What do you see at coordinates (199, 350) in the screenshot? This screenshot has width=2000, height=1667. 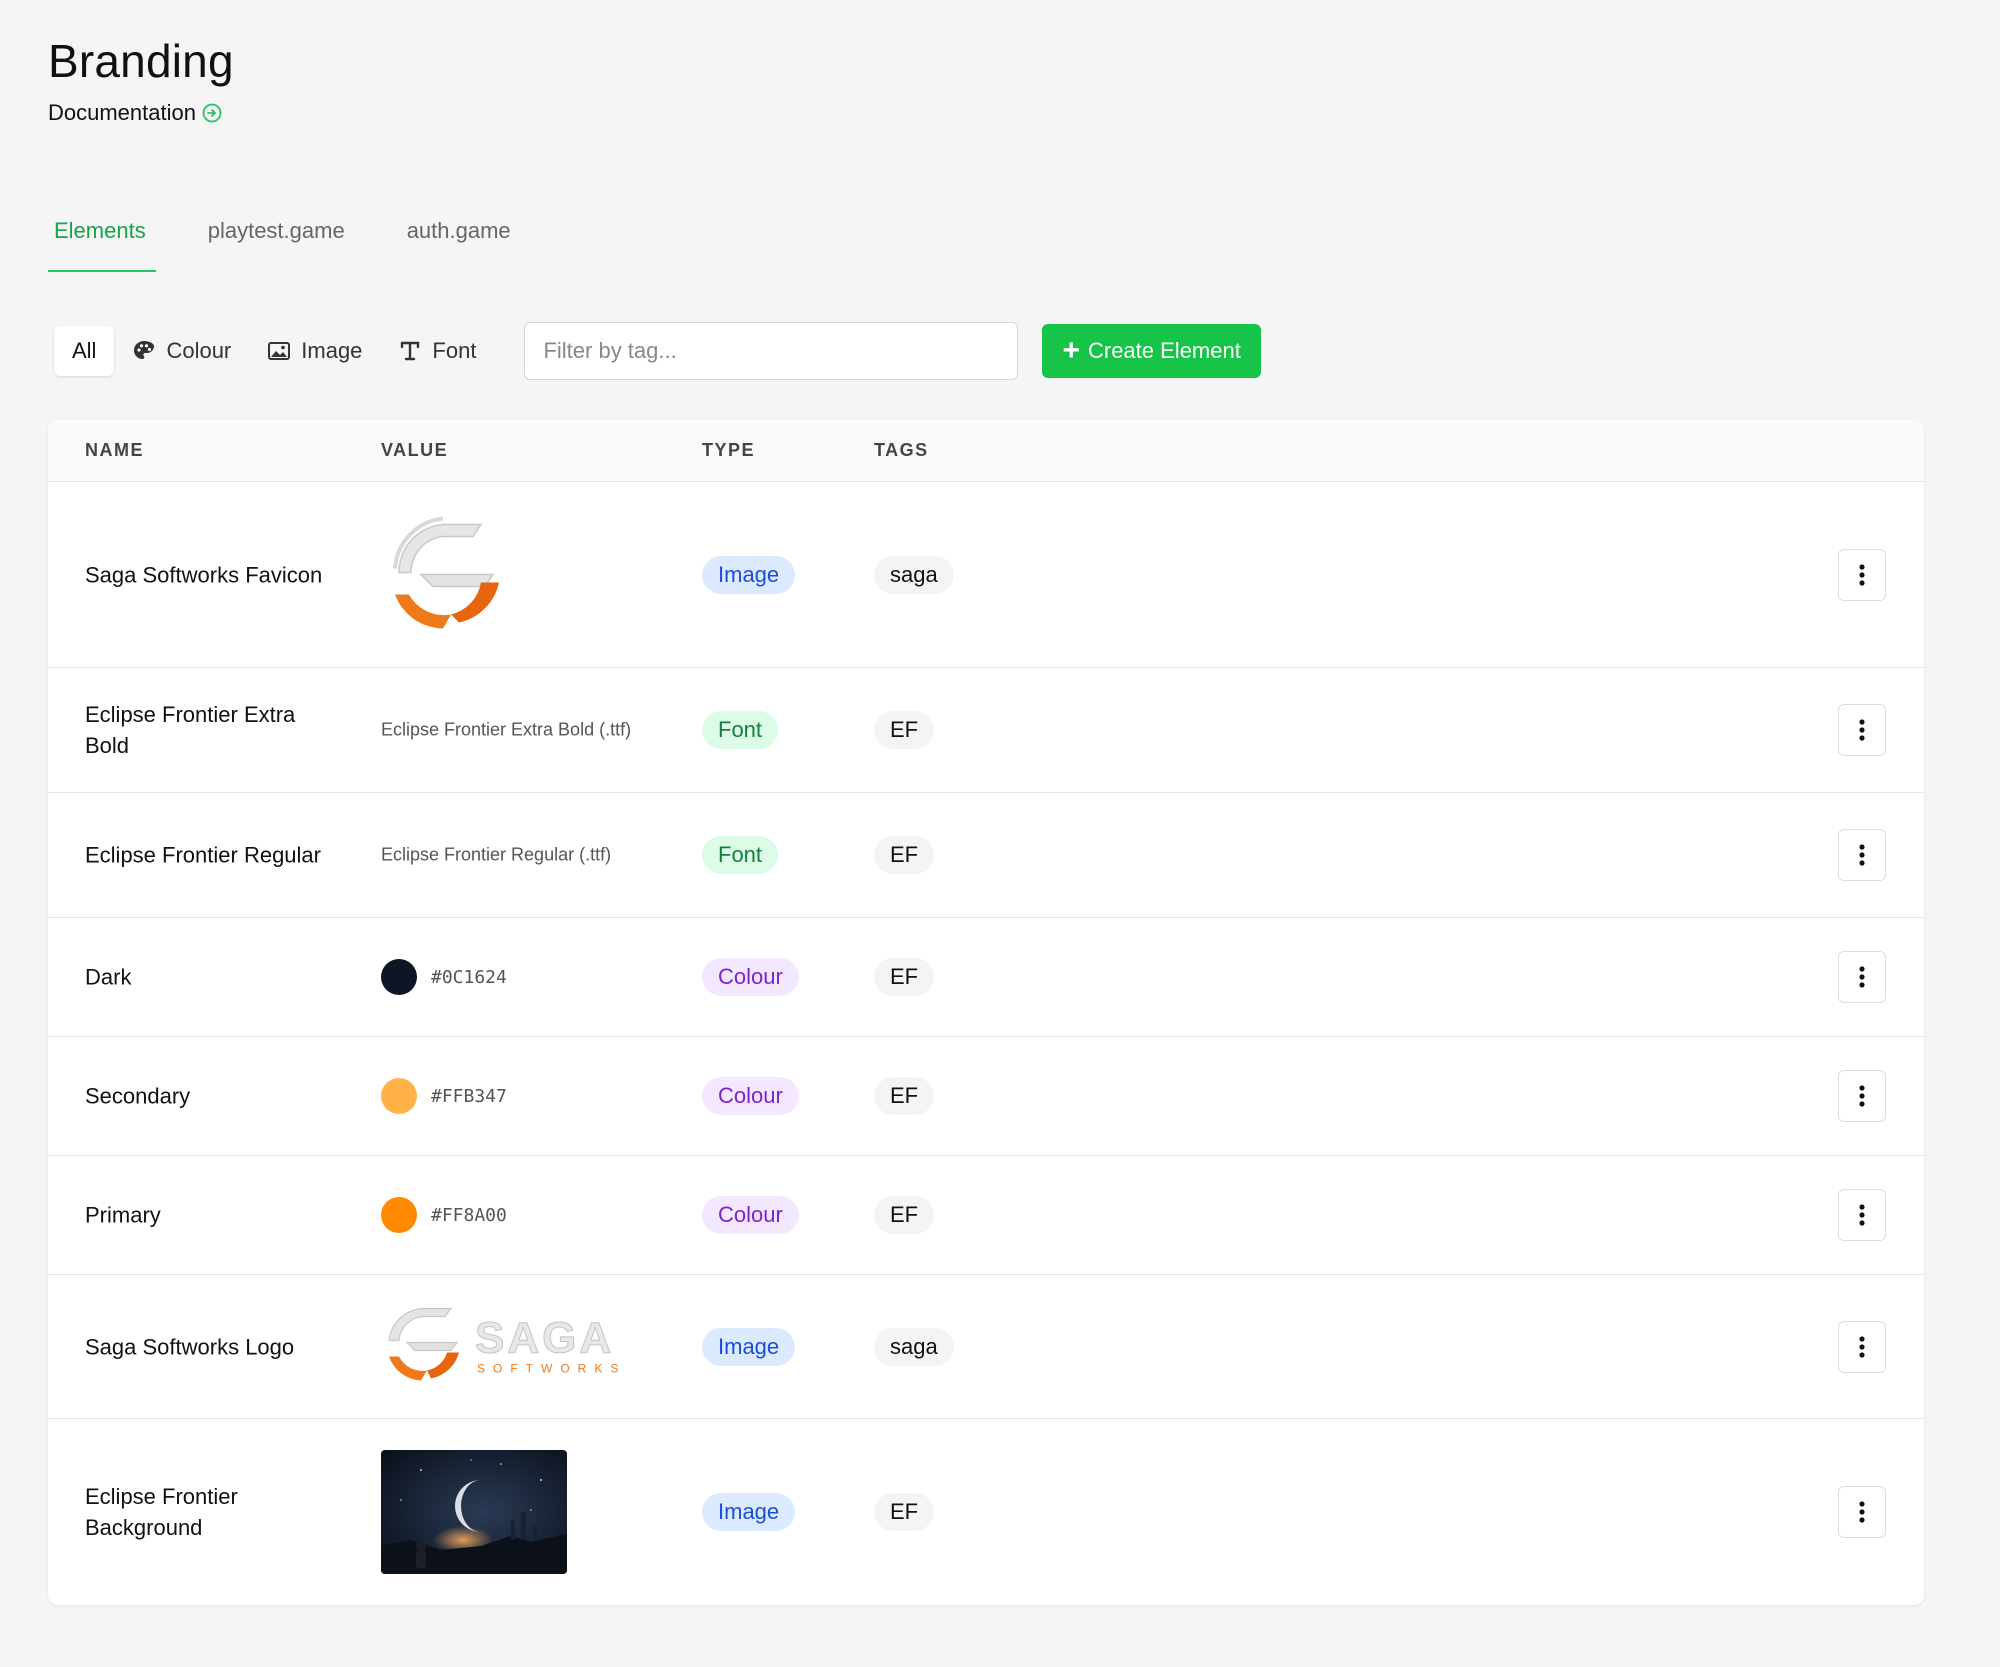 I see `filter-colour-label: Colour` at bounding box center [199, 350].